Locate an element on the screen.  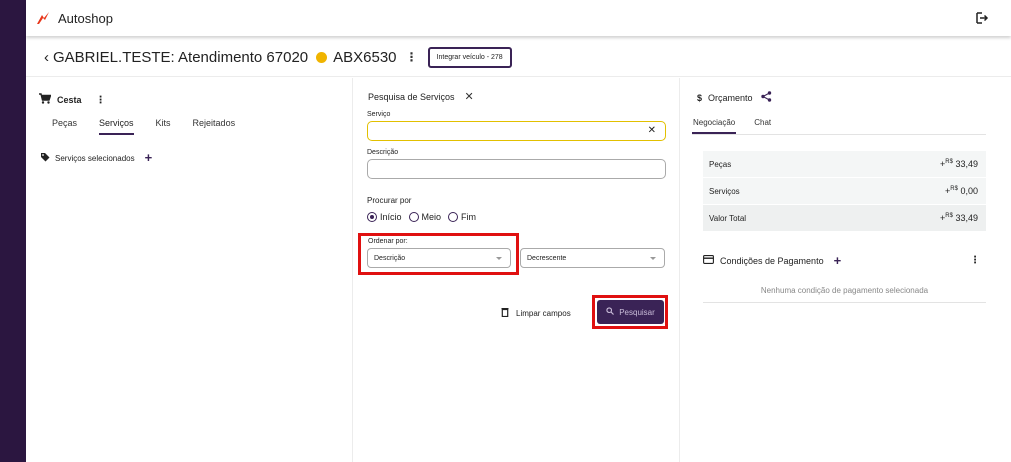
tag-icon is located at coordinates (45, 158).